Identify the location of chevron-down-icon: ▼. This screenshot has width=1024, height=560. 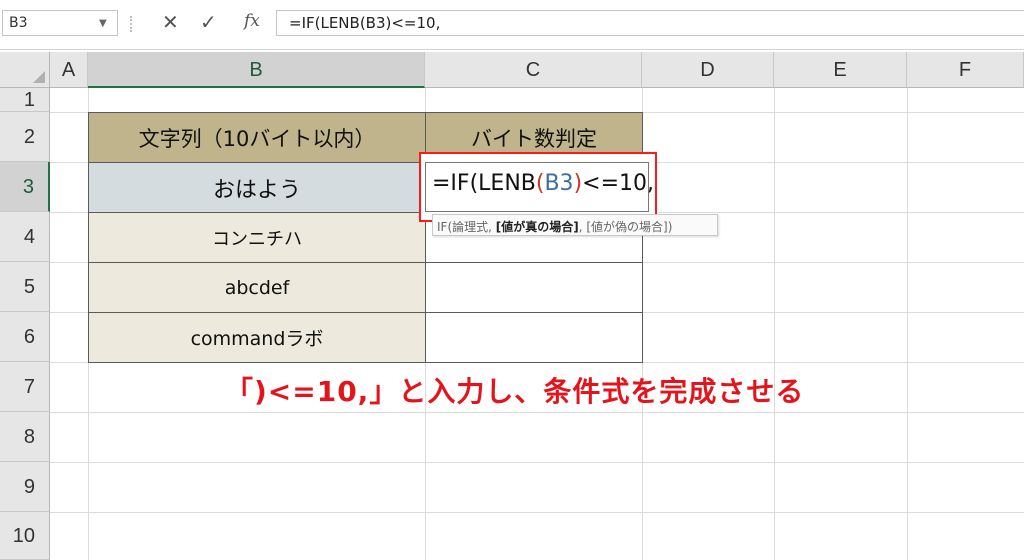
(103, 23).